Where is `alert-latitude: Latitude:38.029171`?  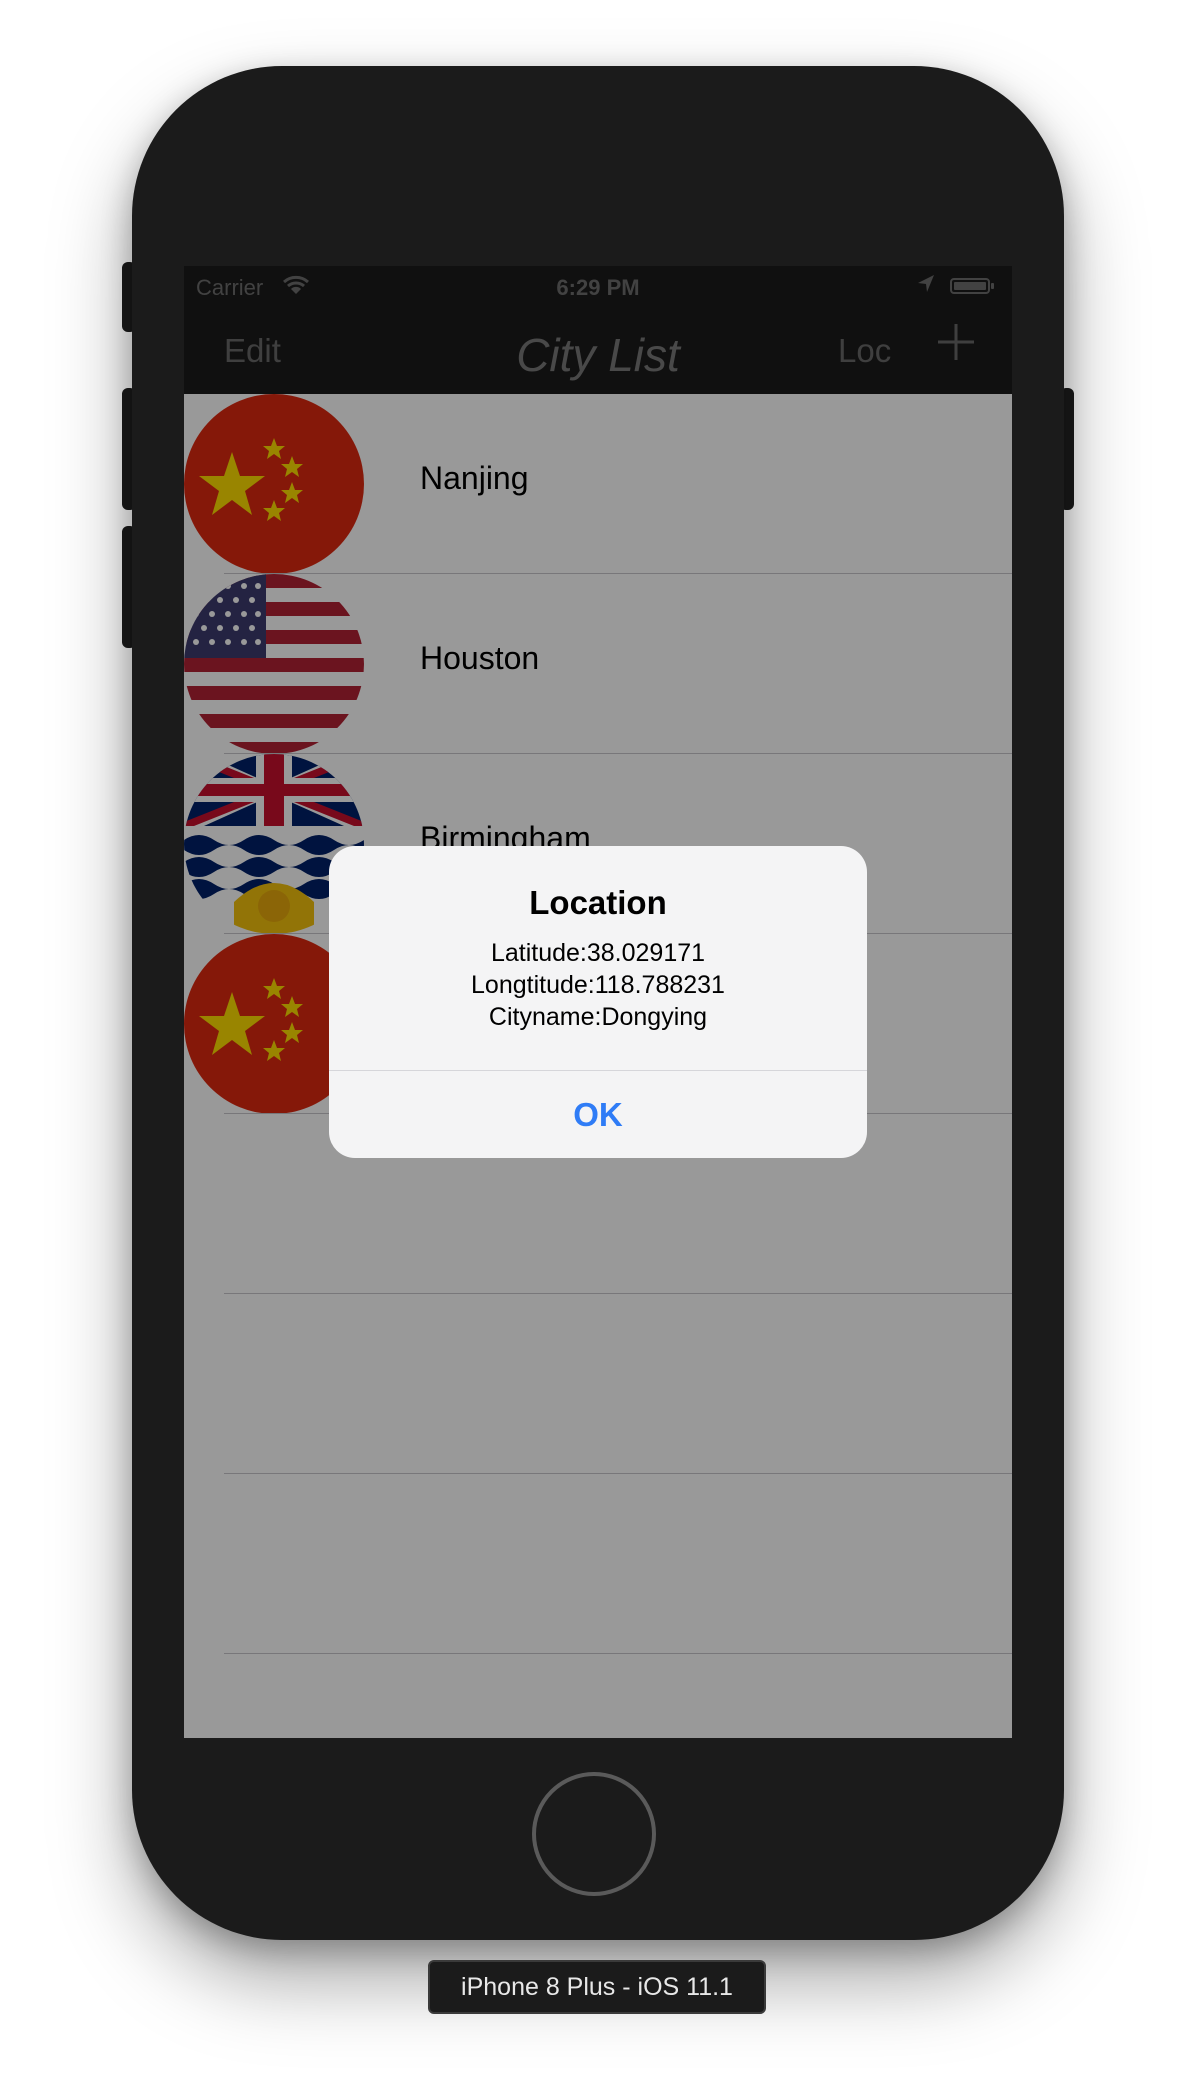 alert-latitude: Latitude:38.029171 is located at coordinates (598, 953).